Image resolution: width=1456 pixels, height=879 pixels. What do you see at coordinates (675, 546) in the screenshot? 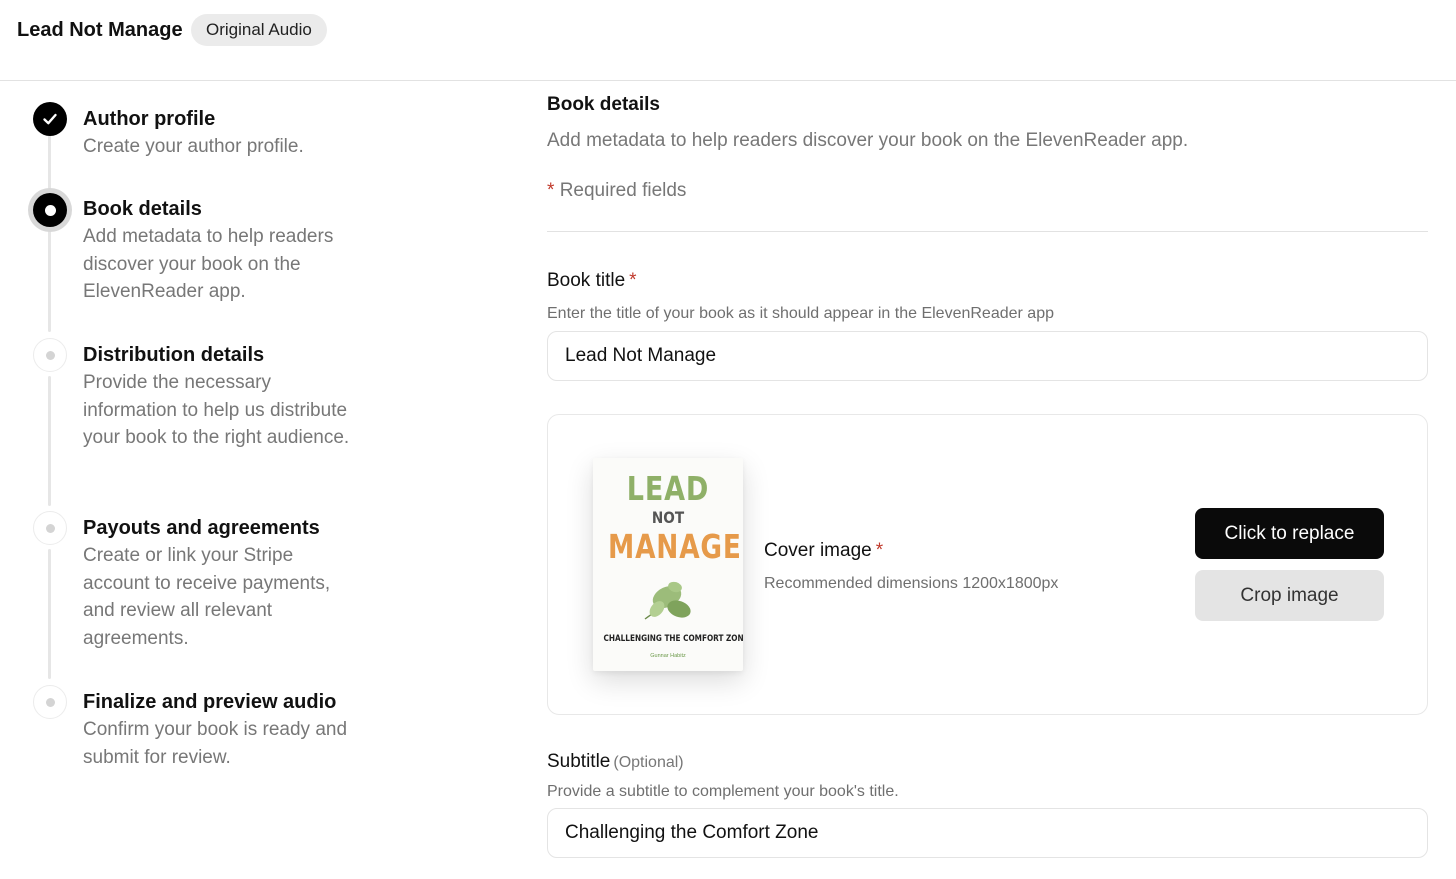
I see `cover-title-line: MANAGE` at bounding box center [675, 546].